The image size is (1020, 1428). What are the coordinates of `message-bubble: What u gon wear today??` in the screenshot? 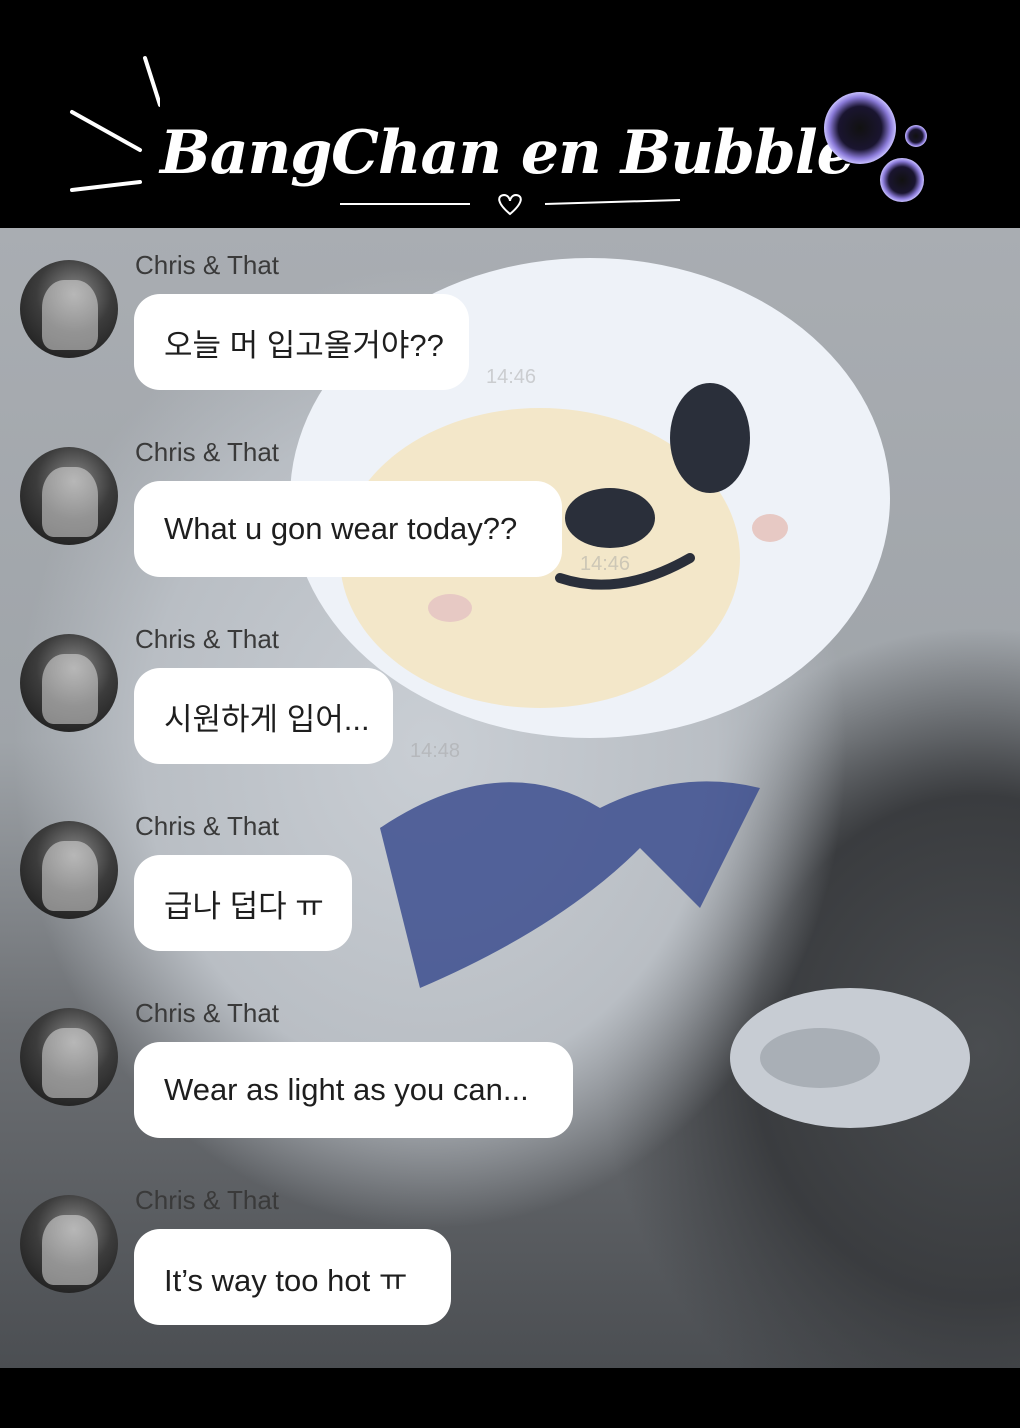 It's located at (348, 529).